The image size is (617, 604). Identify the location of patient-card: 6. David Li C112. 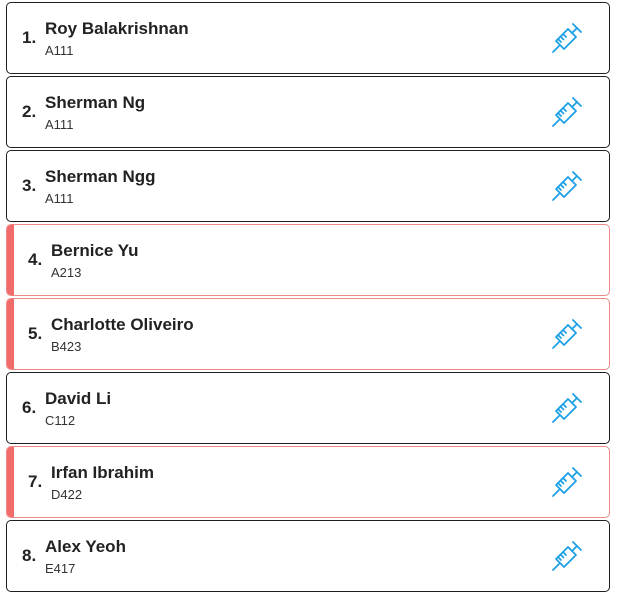
(308, 408).